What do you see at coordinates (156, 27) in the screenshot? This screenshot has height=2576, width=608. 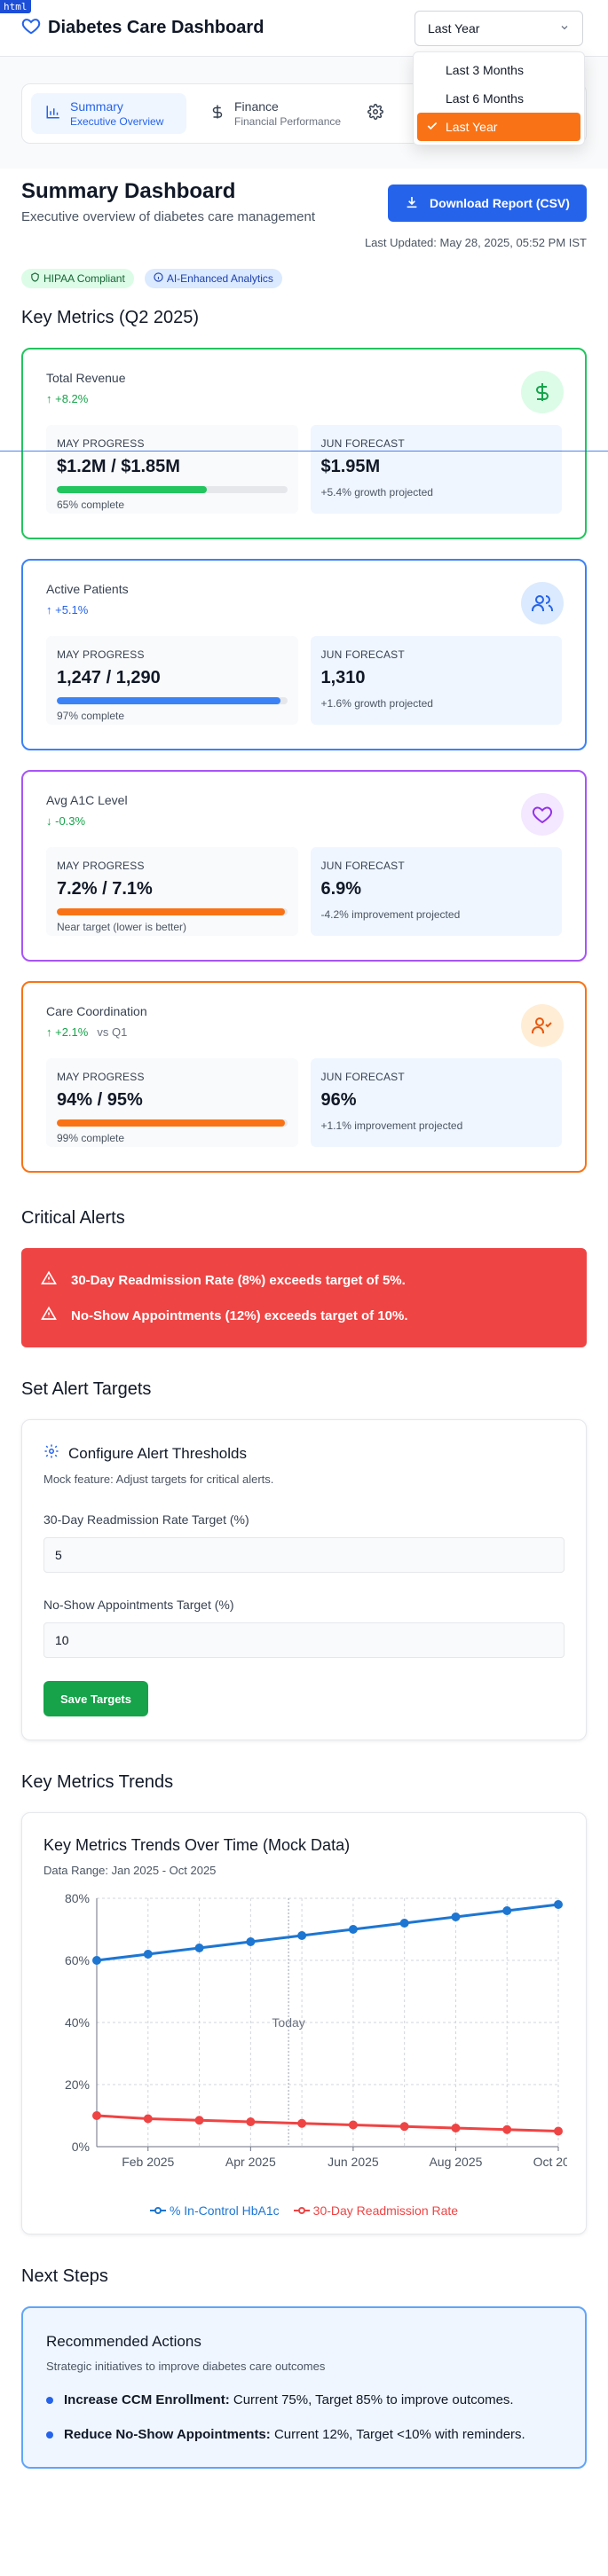 I see `app-title: Diabetes Care Dashboard` at bounding box center [156, 27].